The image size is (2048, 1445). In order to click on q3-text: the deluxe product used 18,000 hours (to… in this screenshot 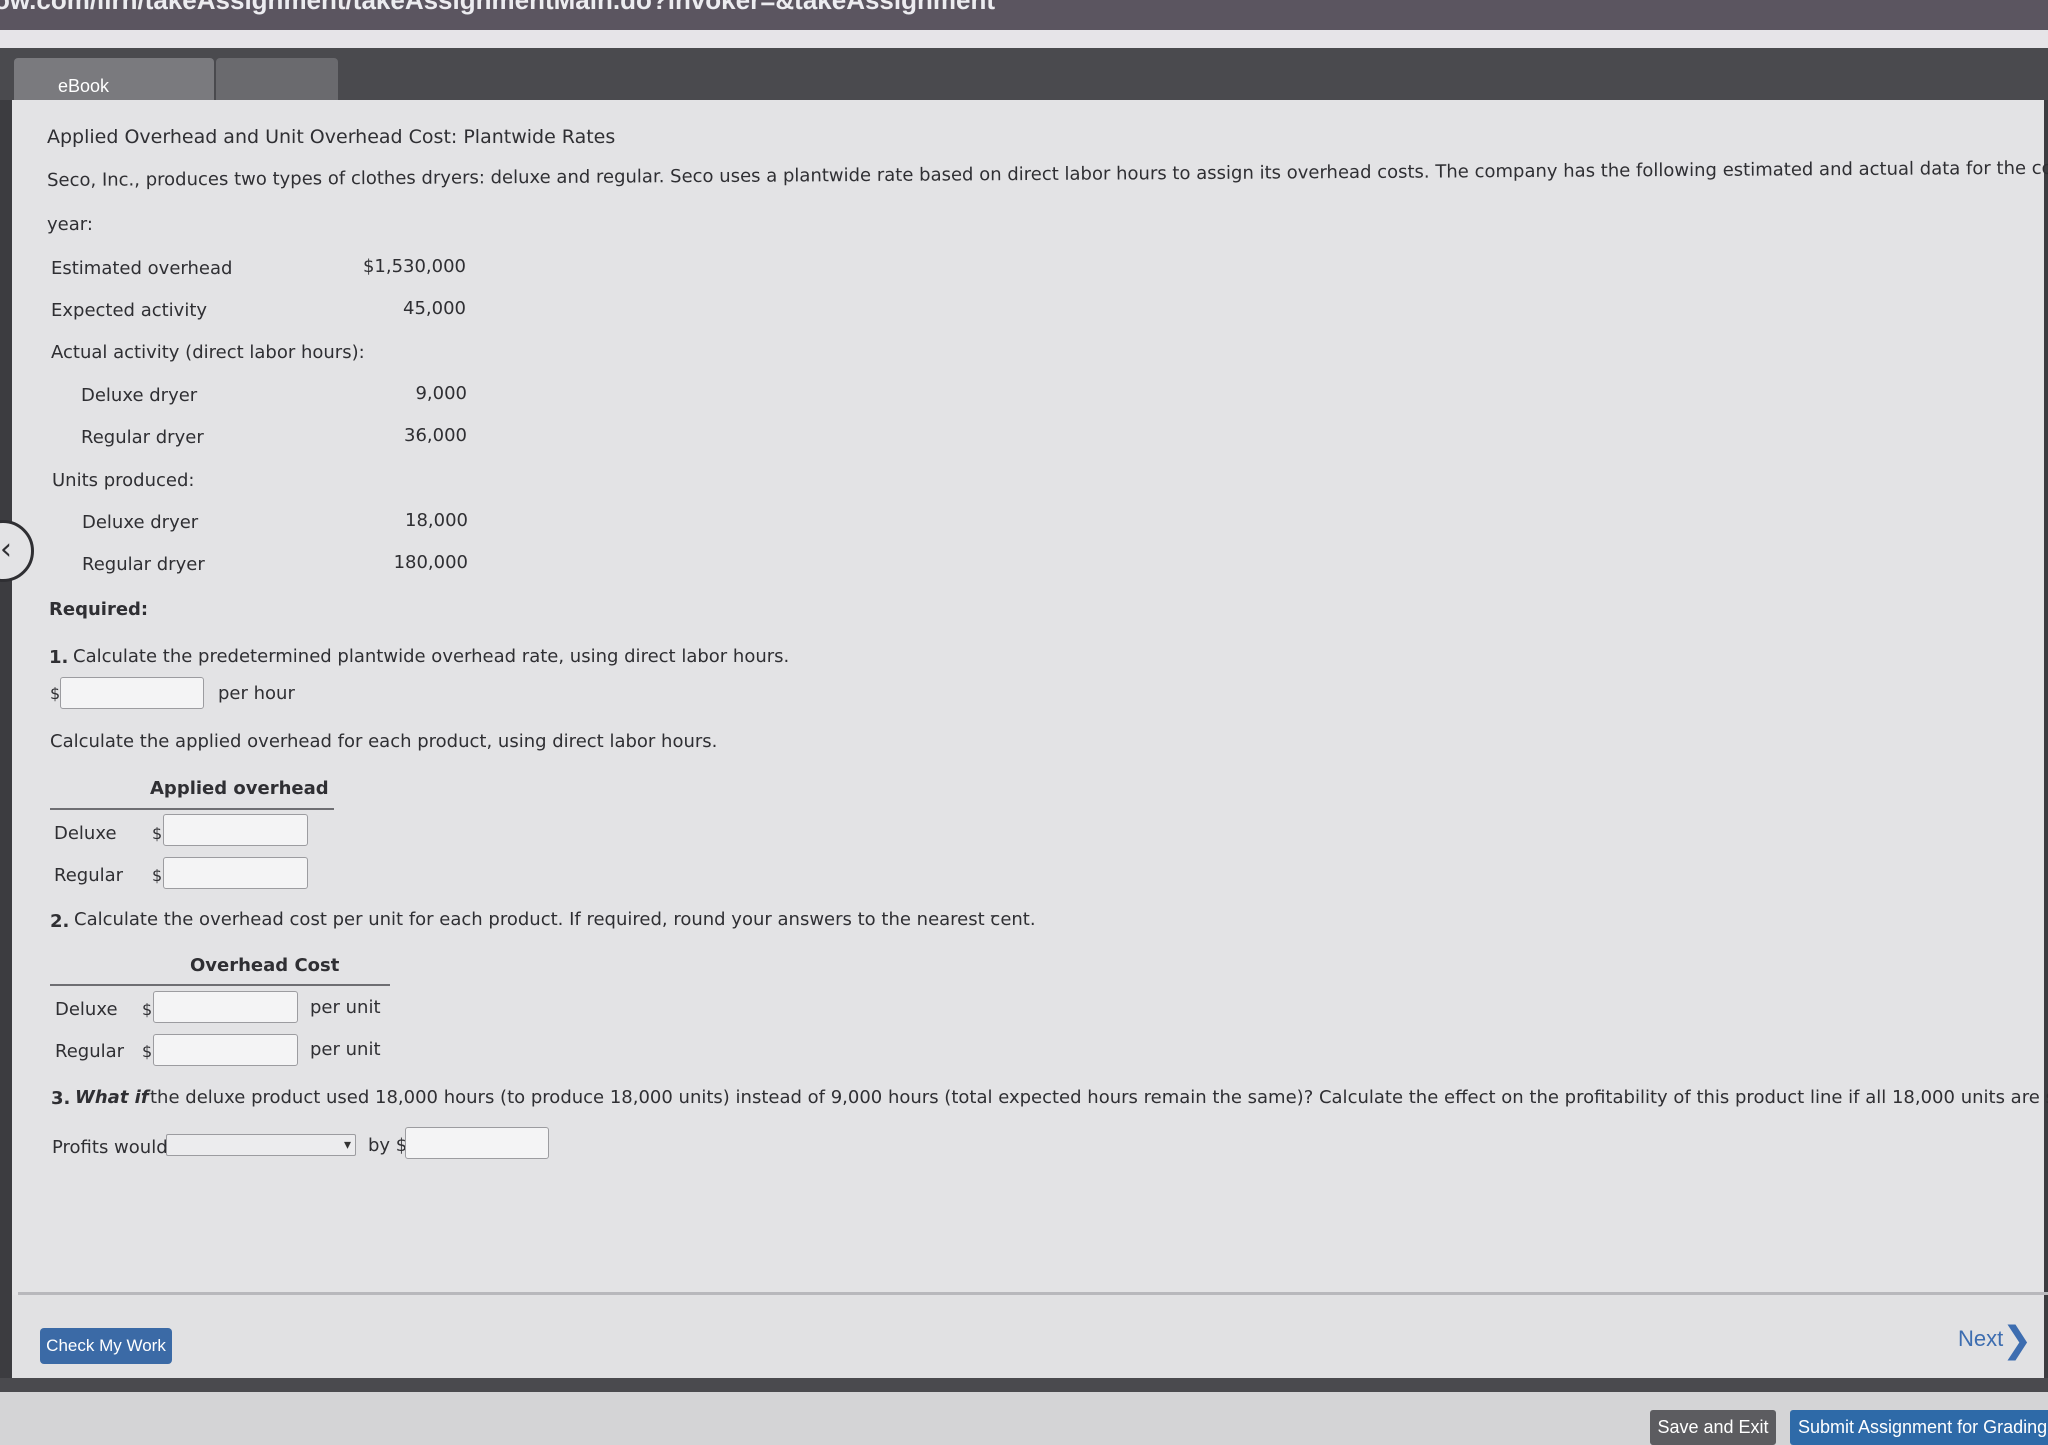, I will do `click(1099, 1097)`.